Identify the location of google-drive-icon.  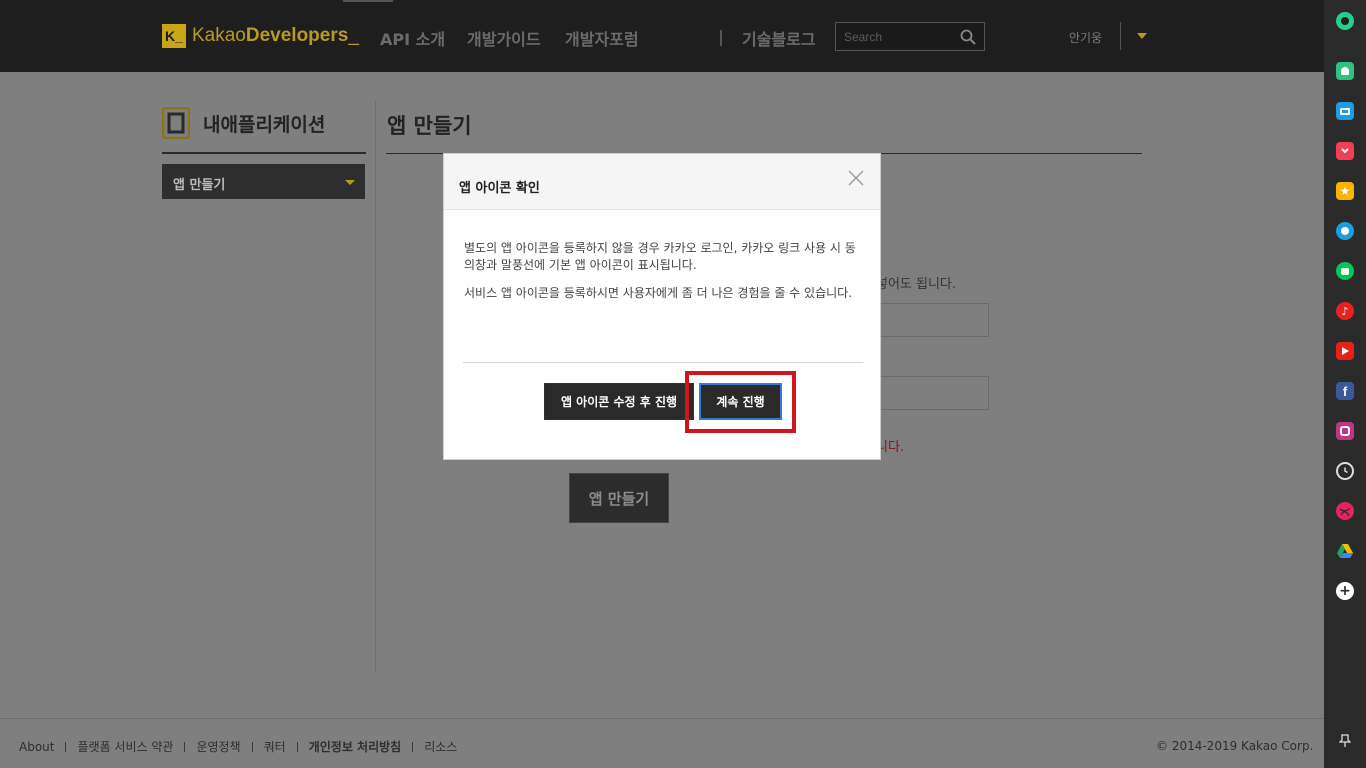
(1345, 551).